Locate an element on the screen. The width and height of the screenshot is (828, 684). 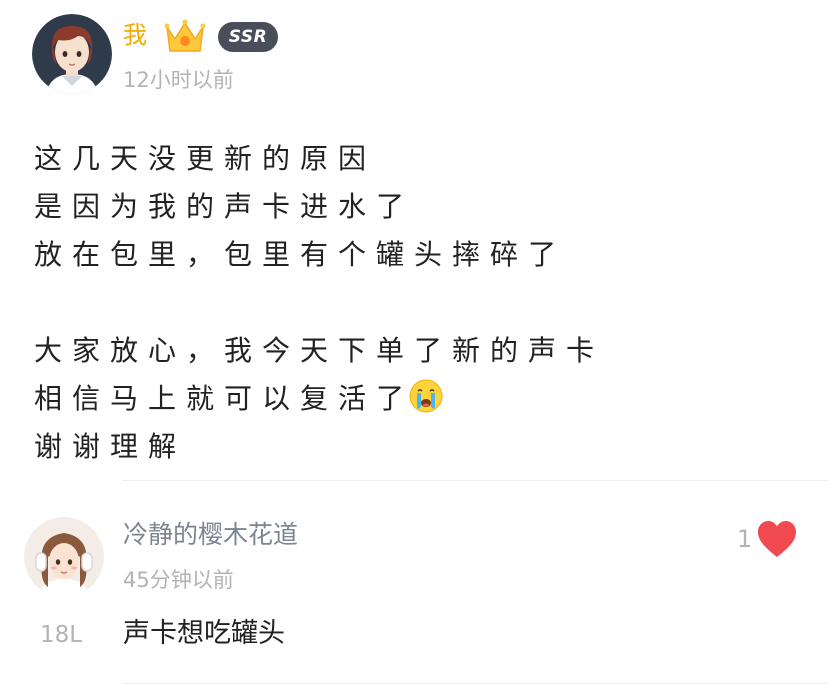
commenter-name: 冷静的樱木花道 is located at coordinates (210, 535).